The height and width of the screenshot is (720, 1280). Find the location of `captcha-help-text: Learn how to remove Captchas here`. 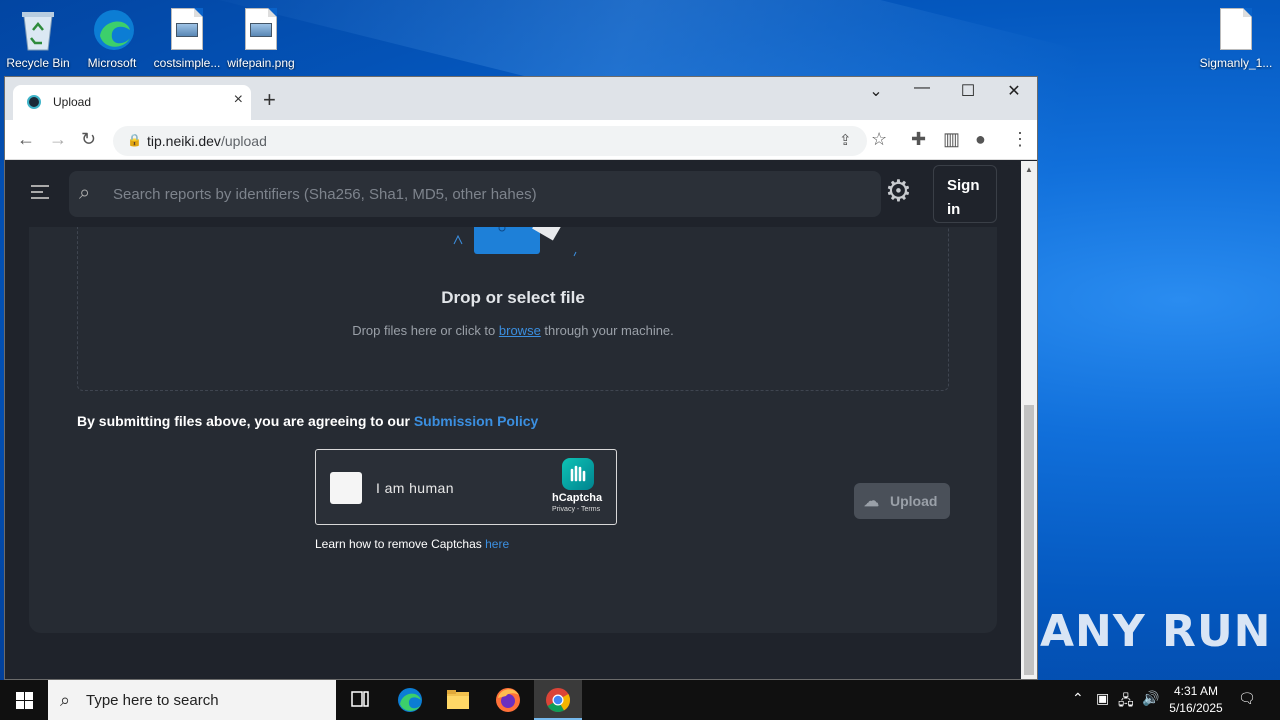

captcha-help-text: Learn how to remove Captchas here is located at coordinates (412, 544).